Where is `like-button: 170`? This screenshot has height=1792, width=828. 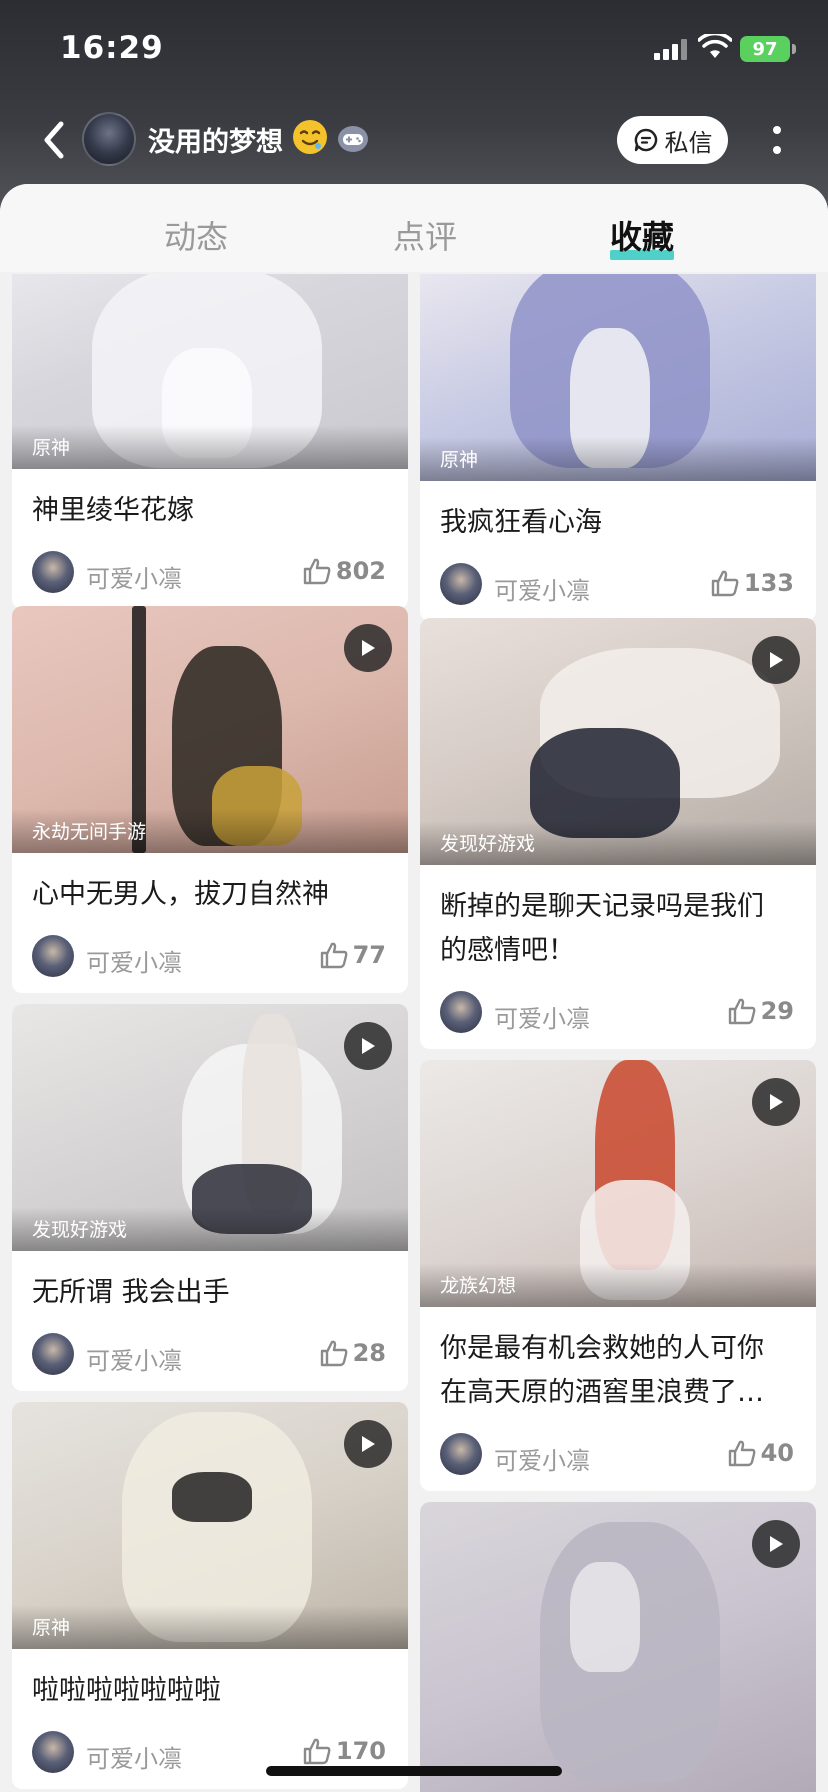
like-button: 170 is located at coordinates (344, 1751).